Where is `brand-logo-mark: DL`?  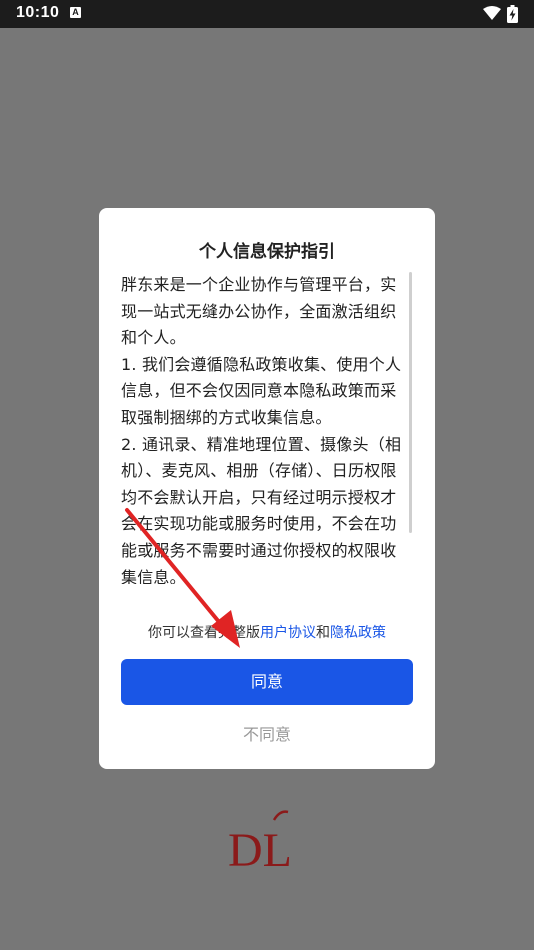
brand-logo-mark: DL is located at coordinates (260, 843).